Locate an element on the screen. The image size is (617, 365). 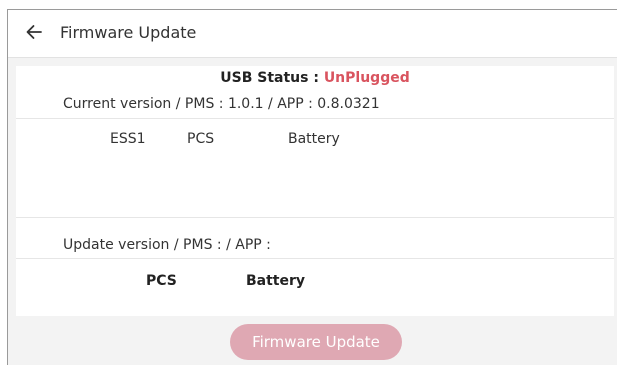
current-column-pcs: PCS is located at coordinates (201, 139).